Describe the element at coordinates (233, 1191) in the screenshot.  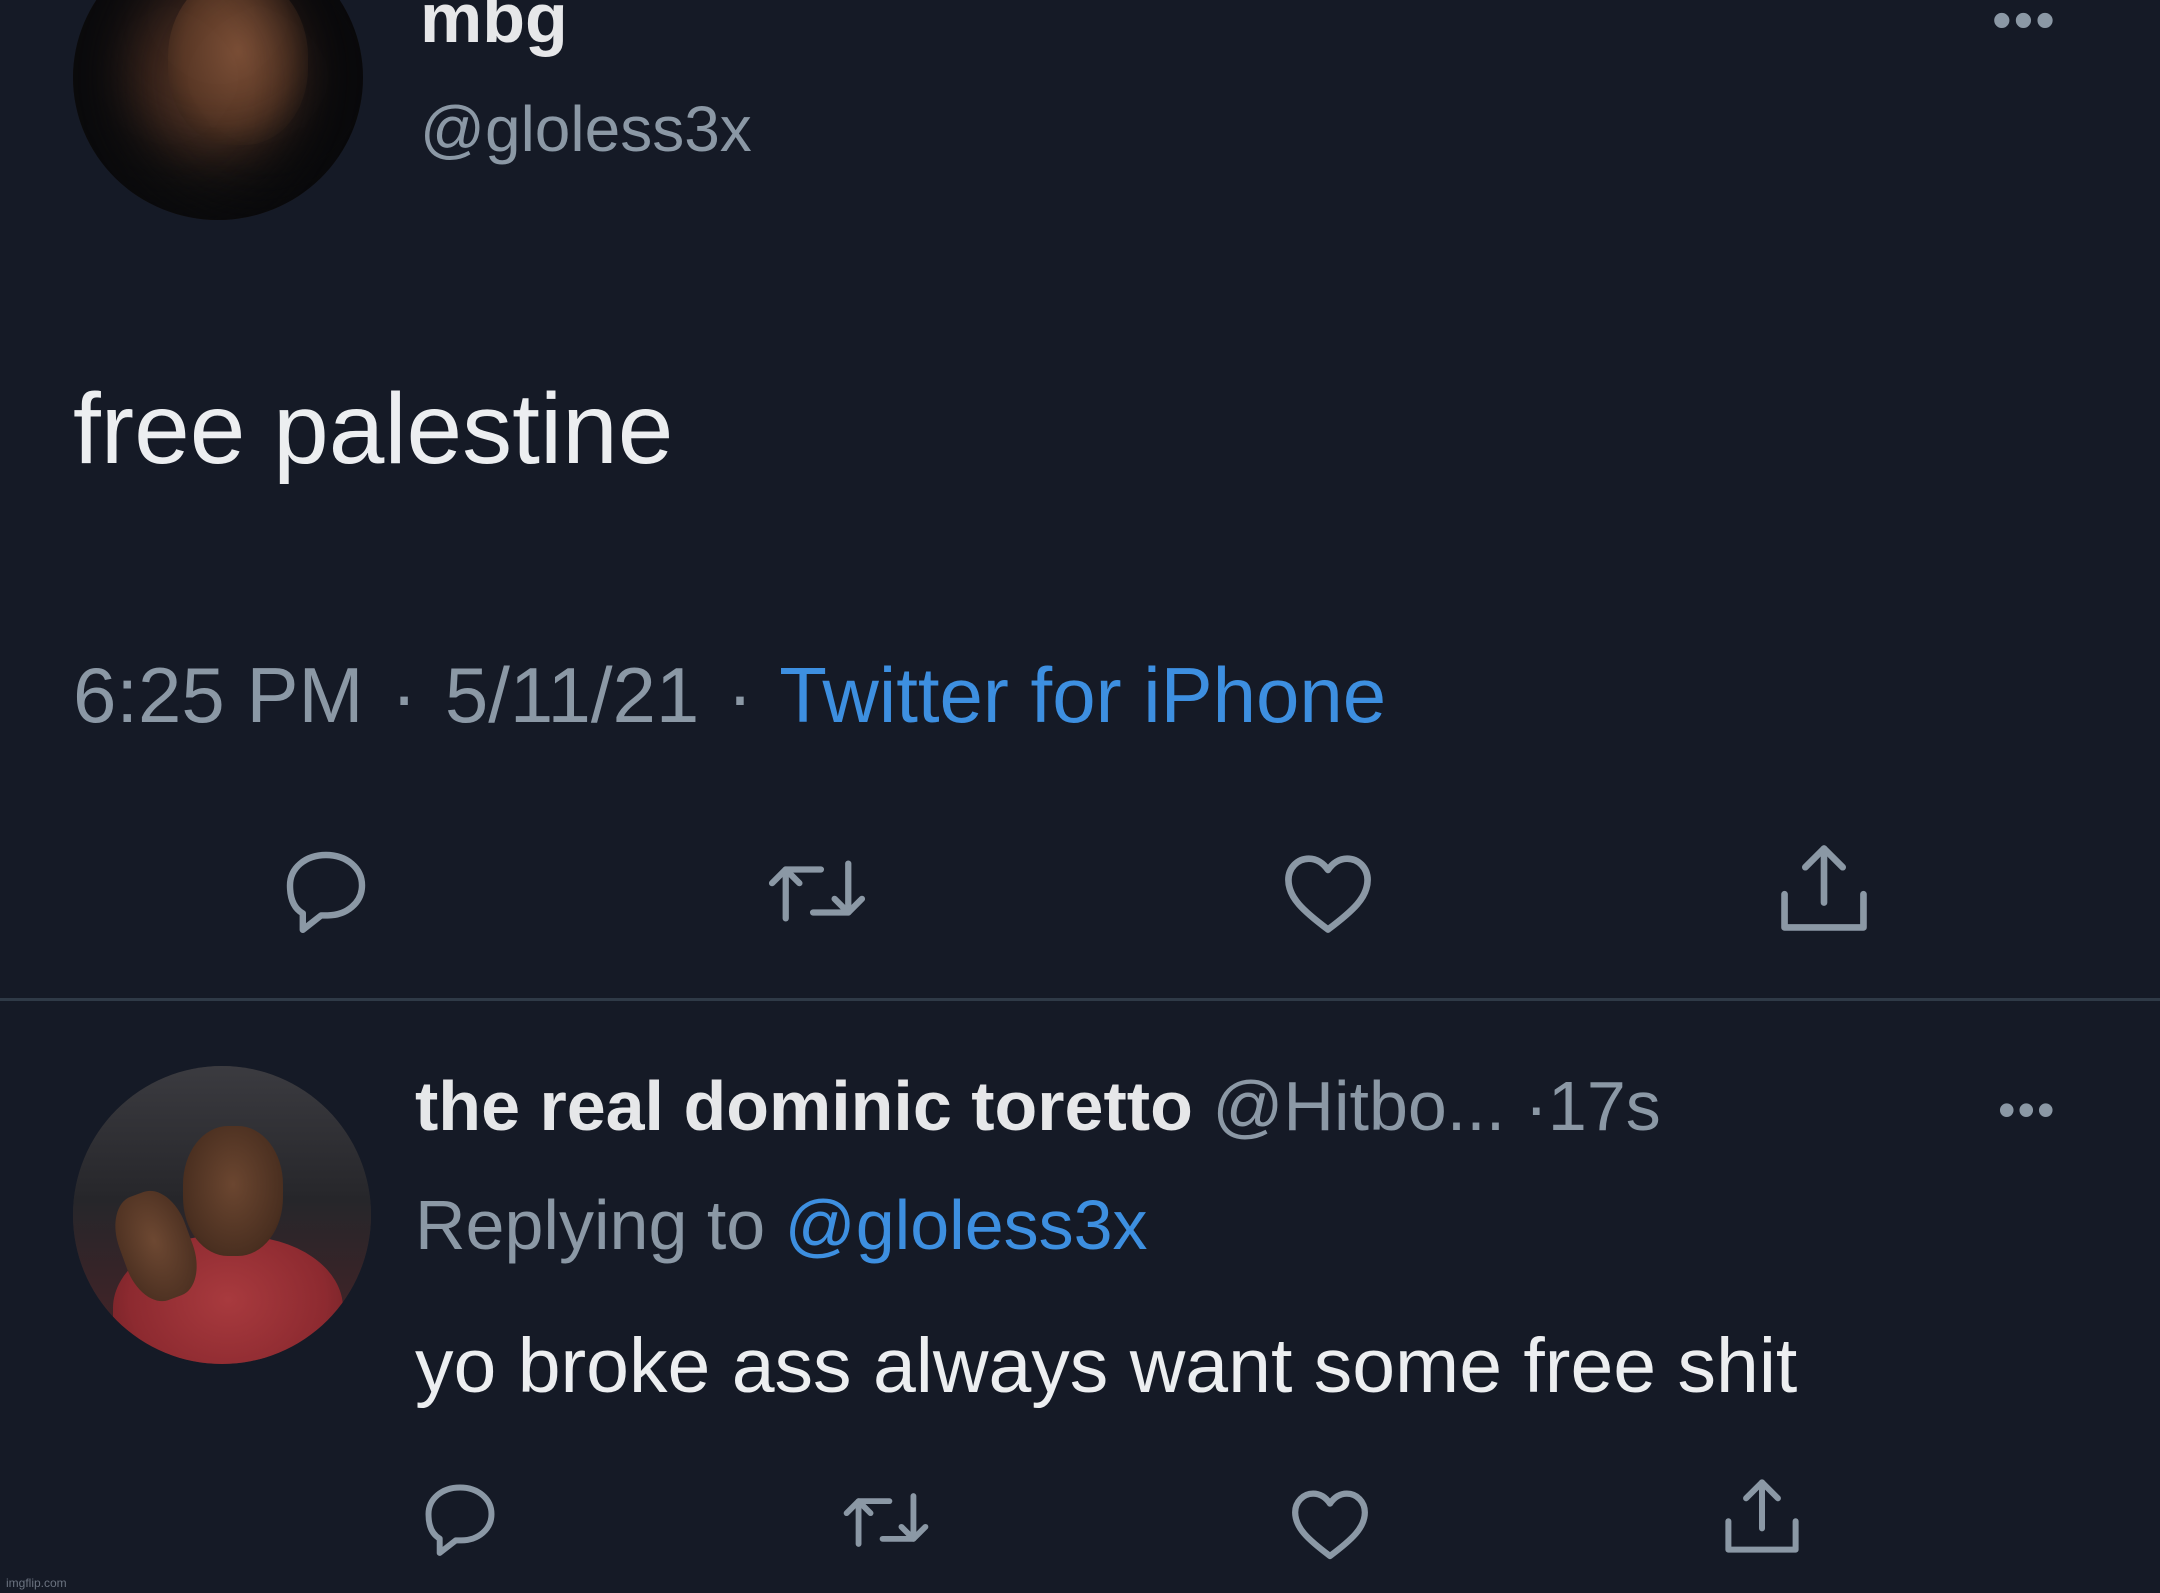
I see `avatar-face` at that location.